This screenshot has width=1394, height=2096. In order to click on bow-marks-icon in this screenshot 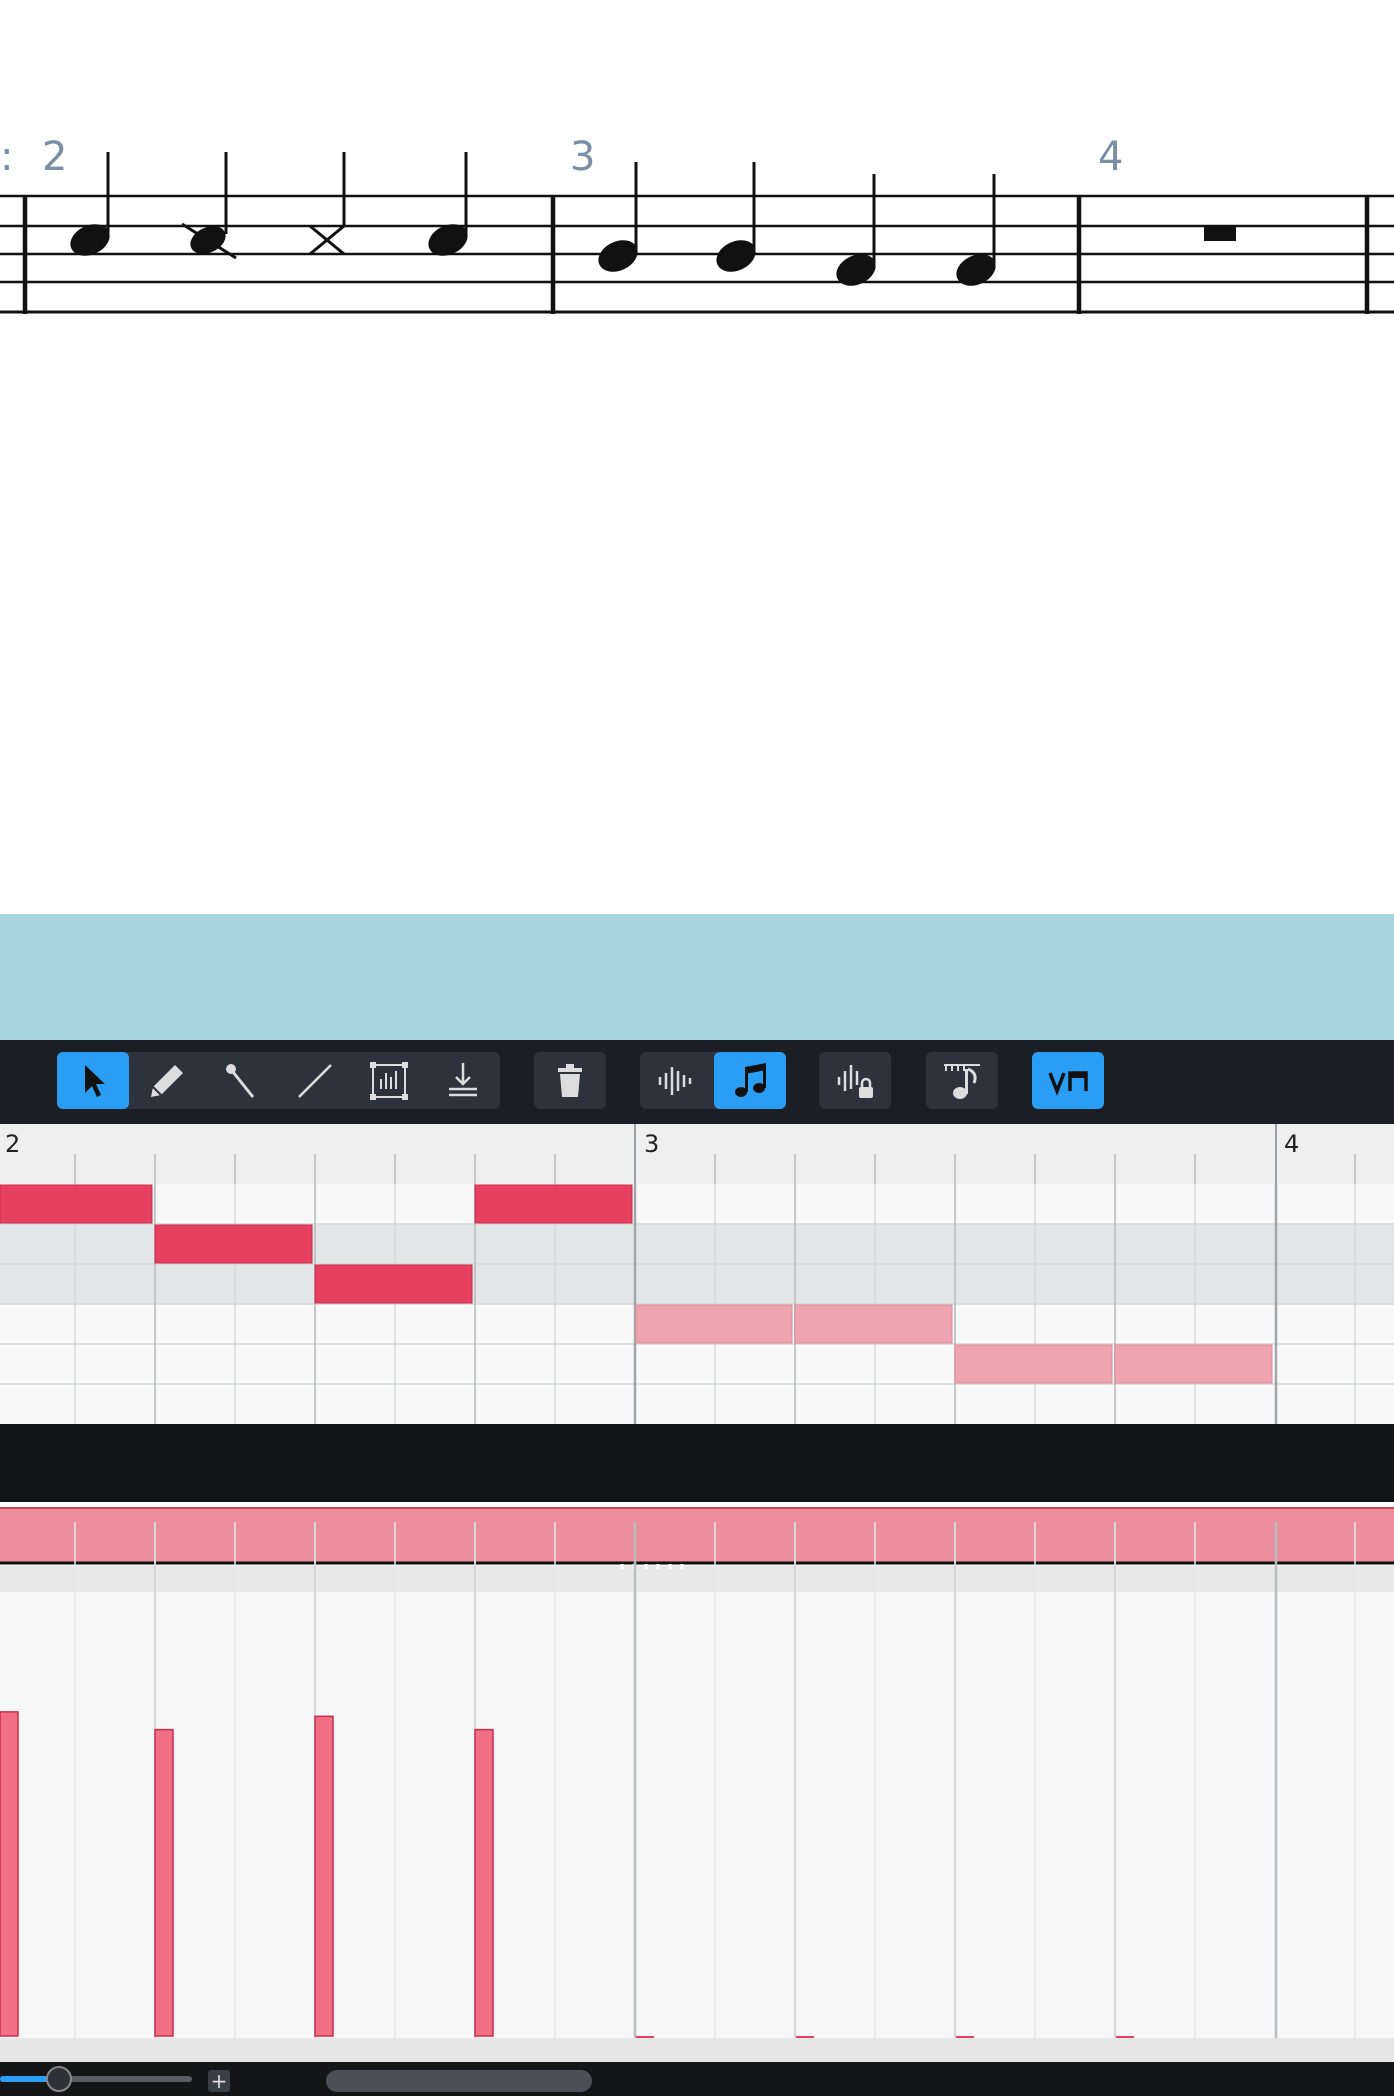, I will do `click(1068, 1083)`.